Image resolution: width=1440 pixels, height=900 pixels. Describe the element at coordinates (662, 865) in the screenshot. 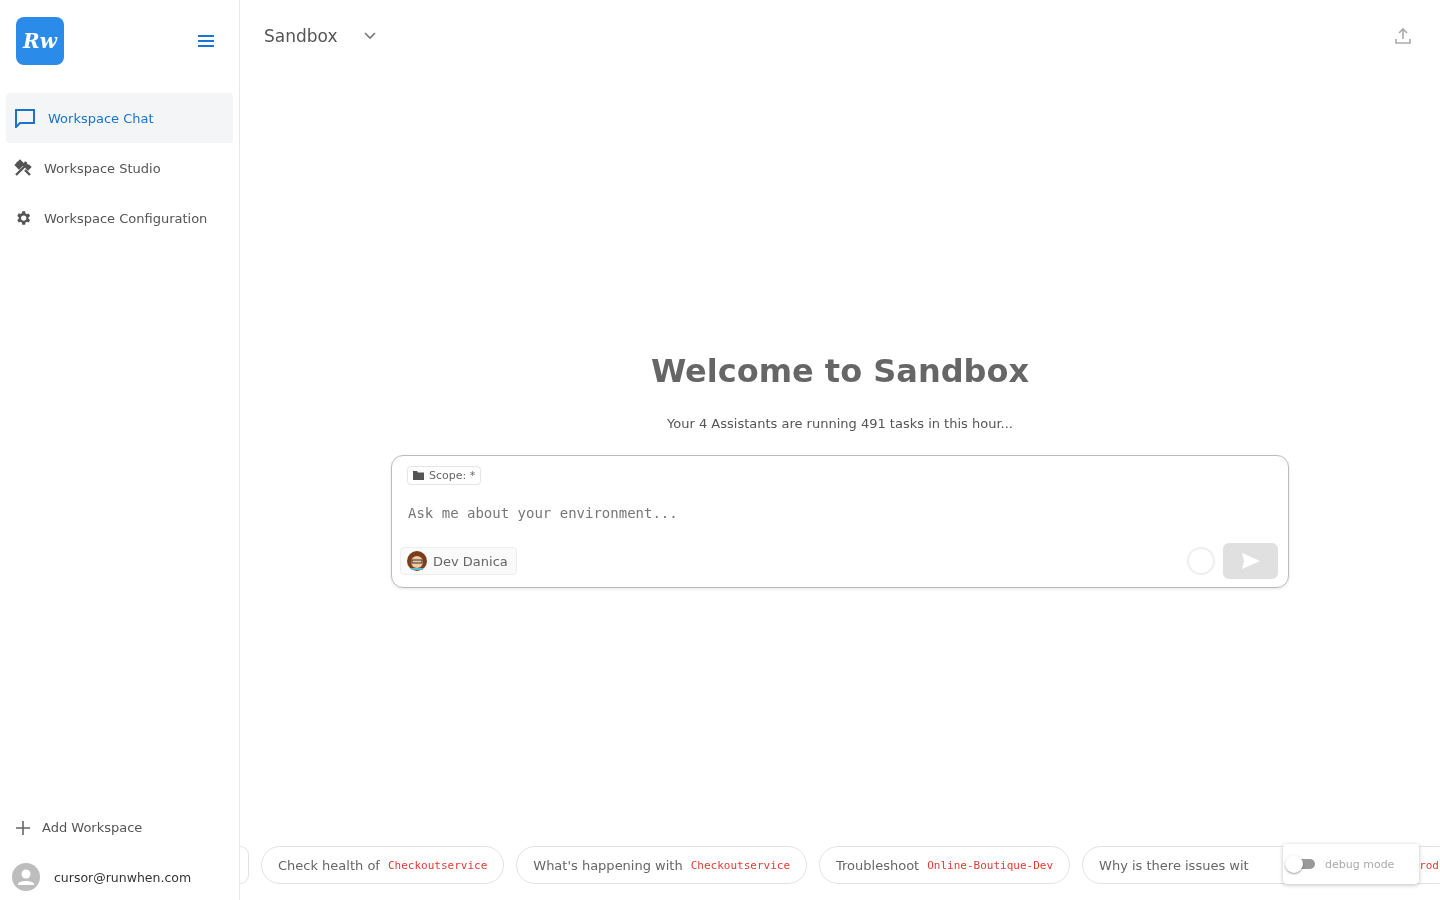

I see `suggestion-chip: What's happening with Checkoutservice` at that location.